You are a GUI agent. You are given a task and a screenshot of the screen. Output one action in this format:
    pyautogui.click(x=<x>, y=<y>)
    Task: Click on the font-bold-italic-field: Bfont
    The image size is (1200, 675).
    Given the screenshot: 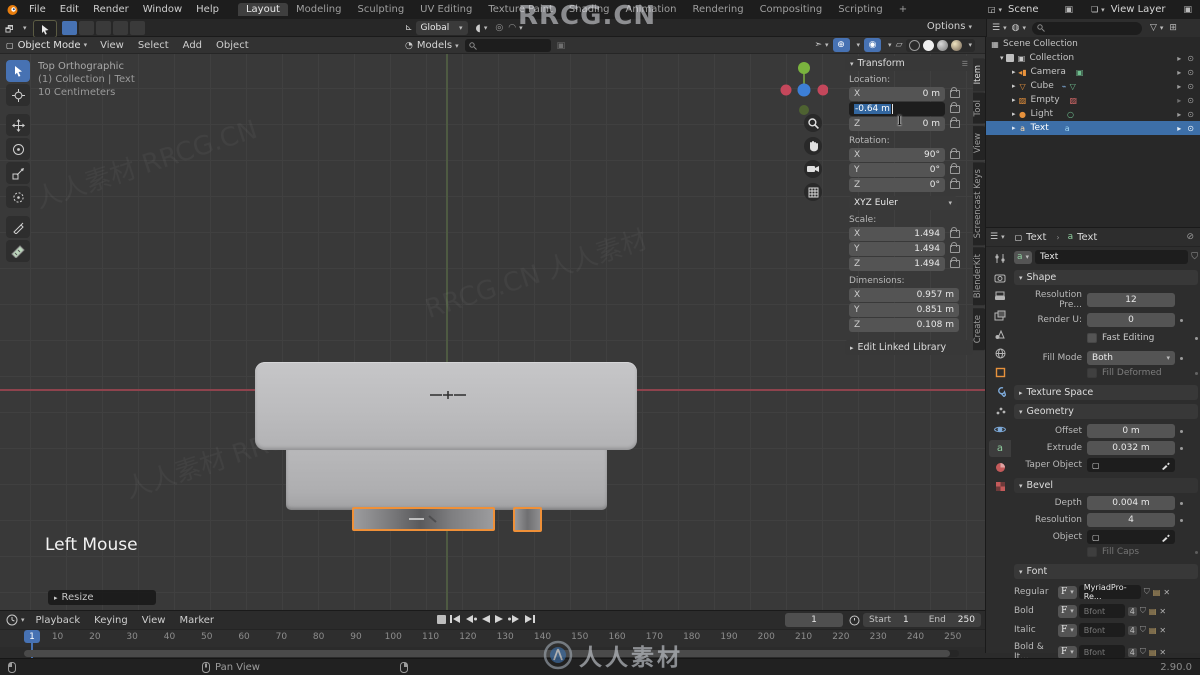 What is the action you would take?
    pyautogui.click(x=1101, y=652)
    